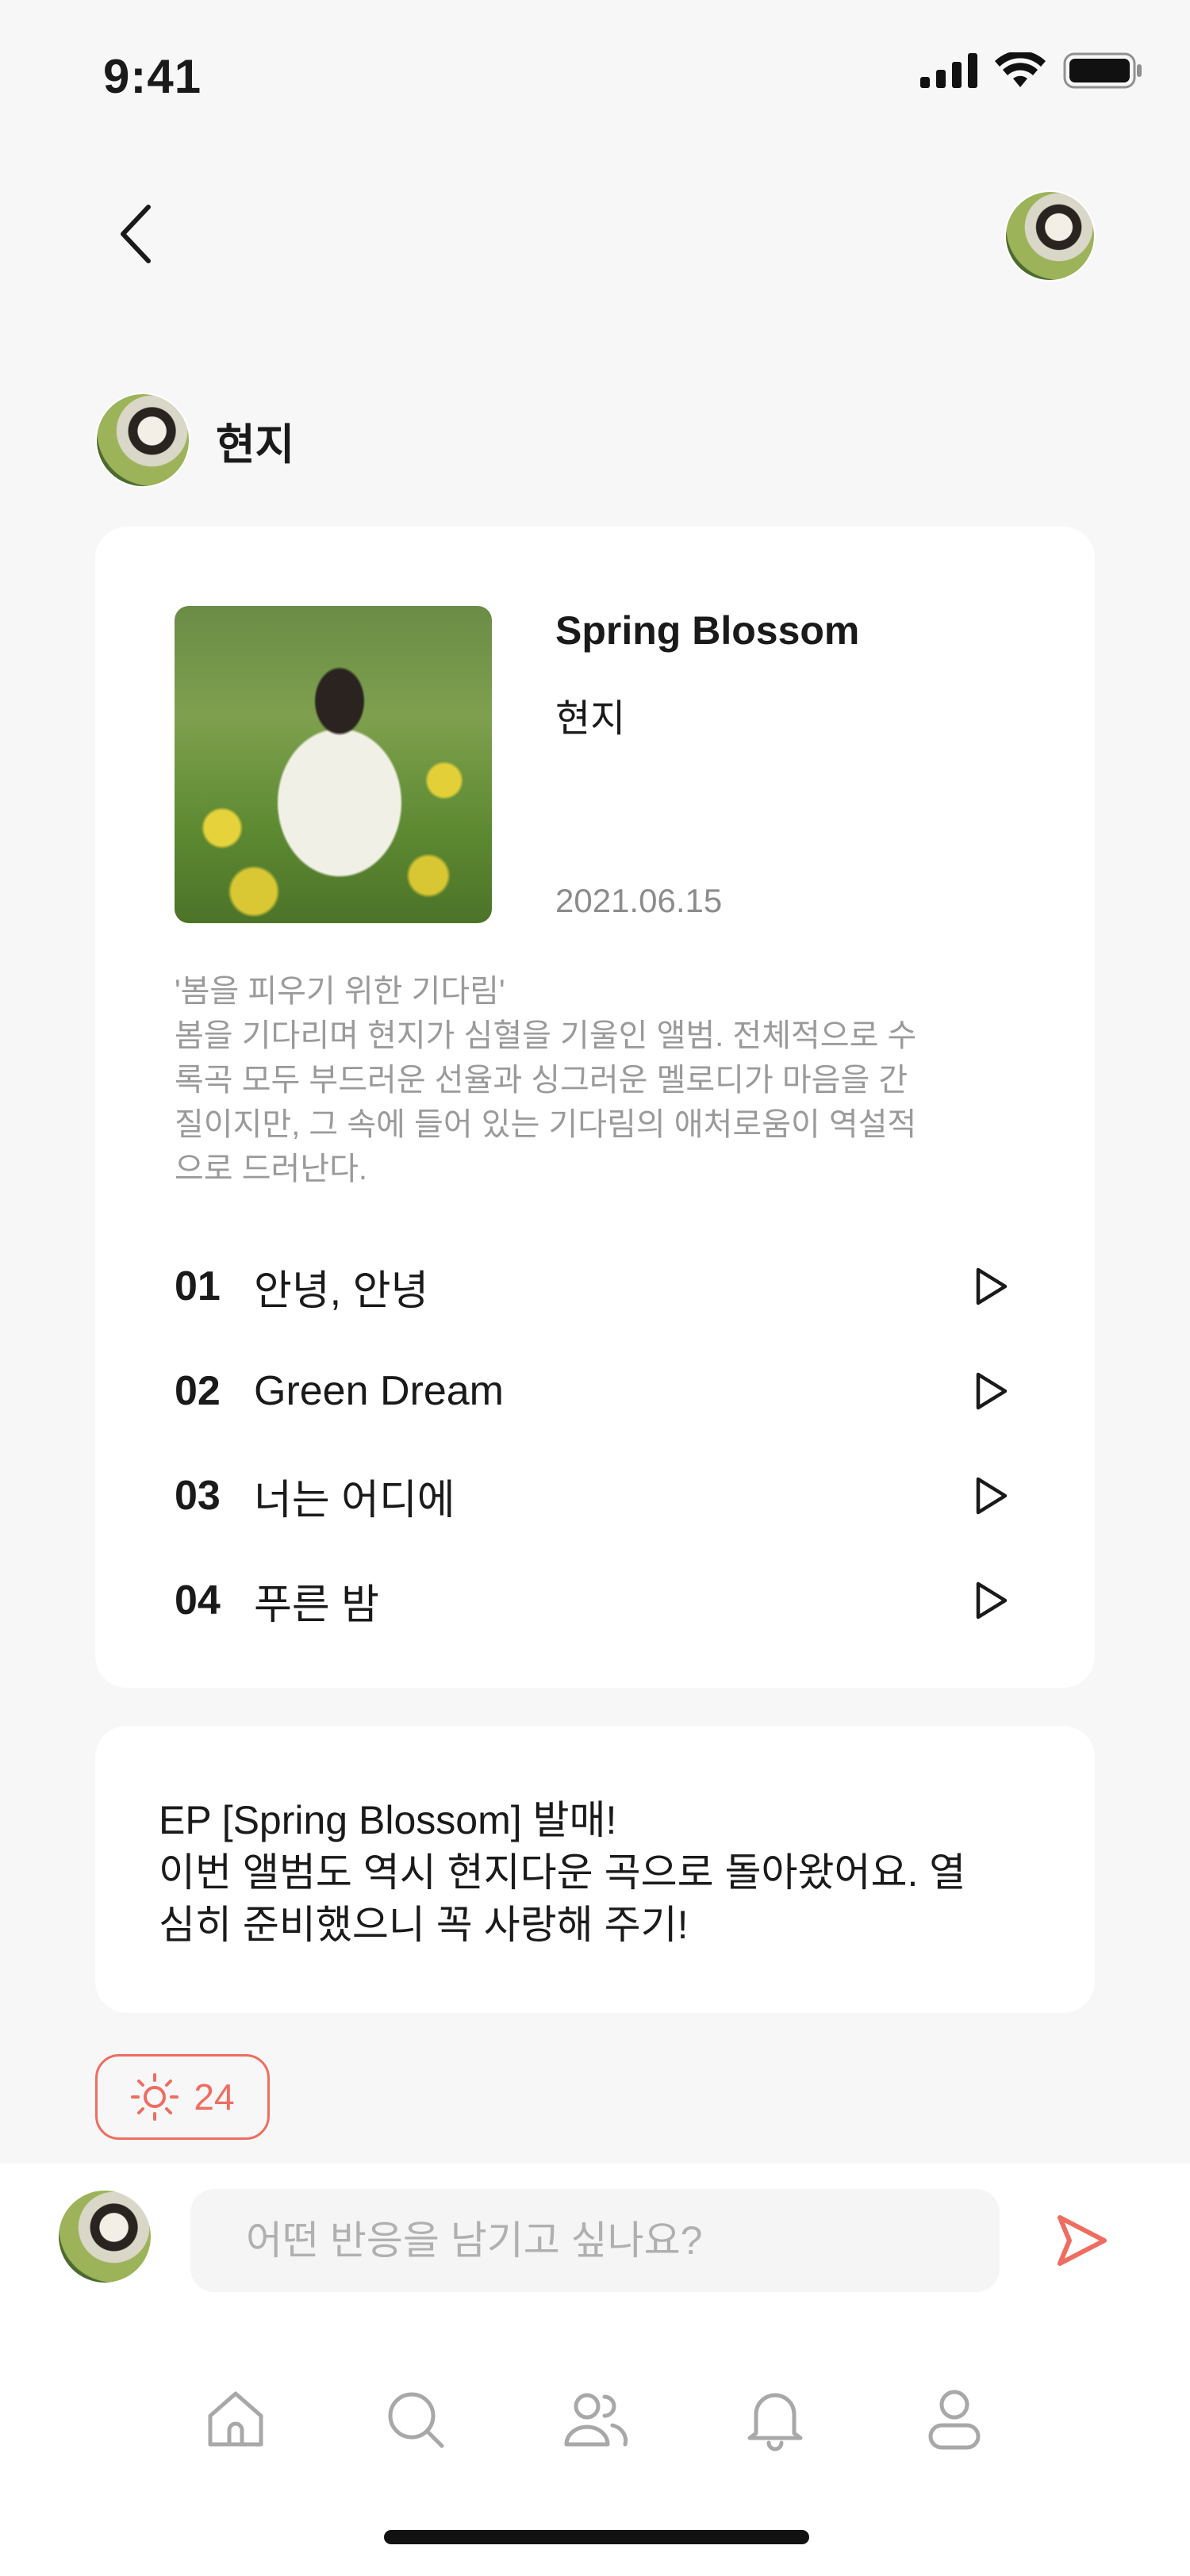  I want to click on album-description-line: 으로 드러난다., so click(271, 1169).